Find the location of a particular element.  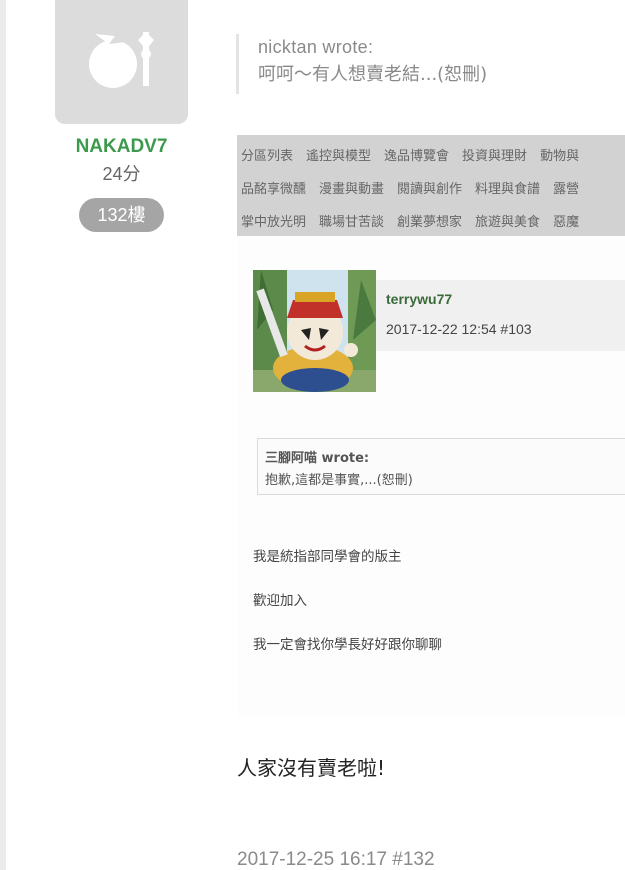

author-score: 24分 is located at coordinates (121, 174).